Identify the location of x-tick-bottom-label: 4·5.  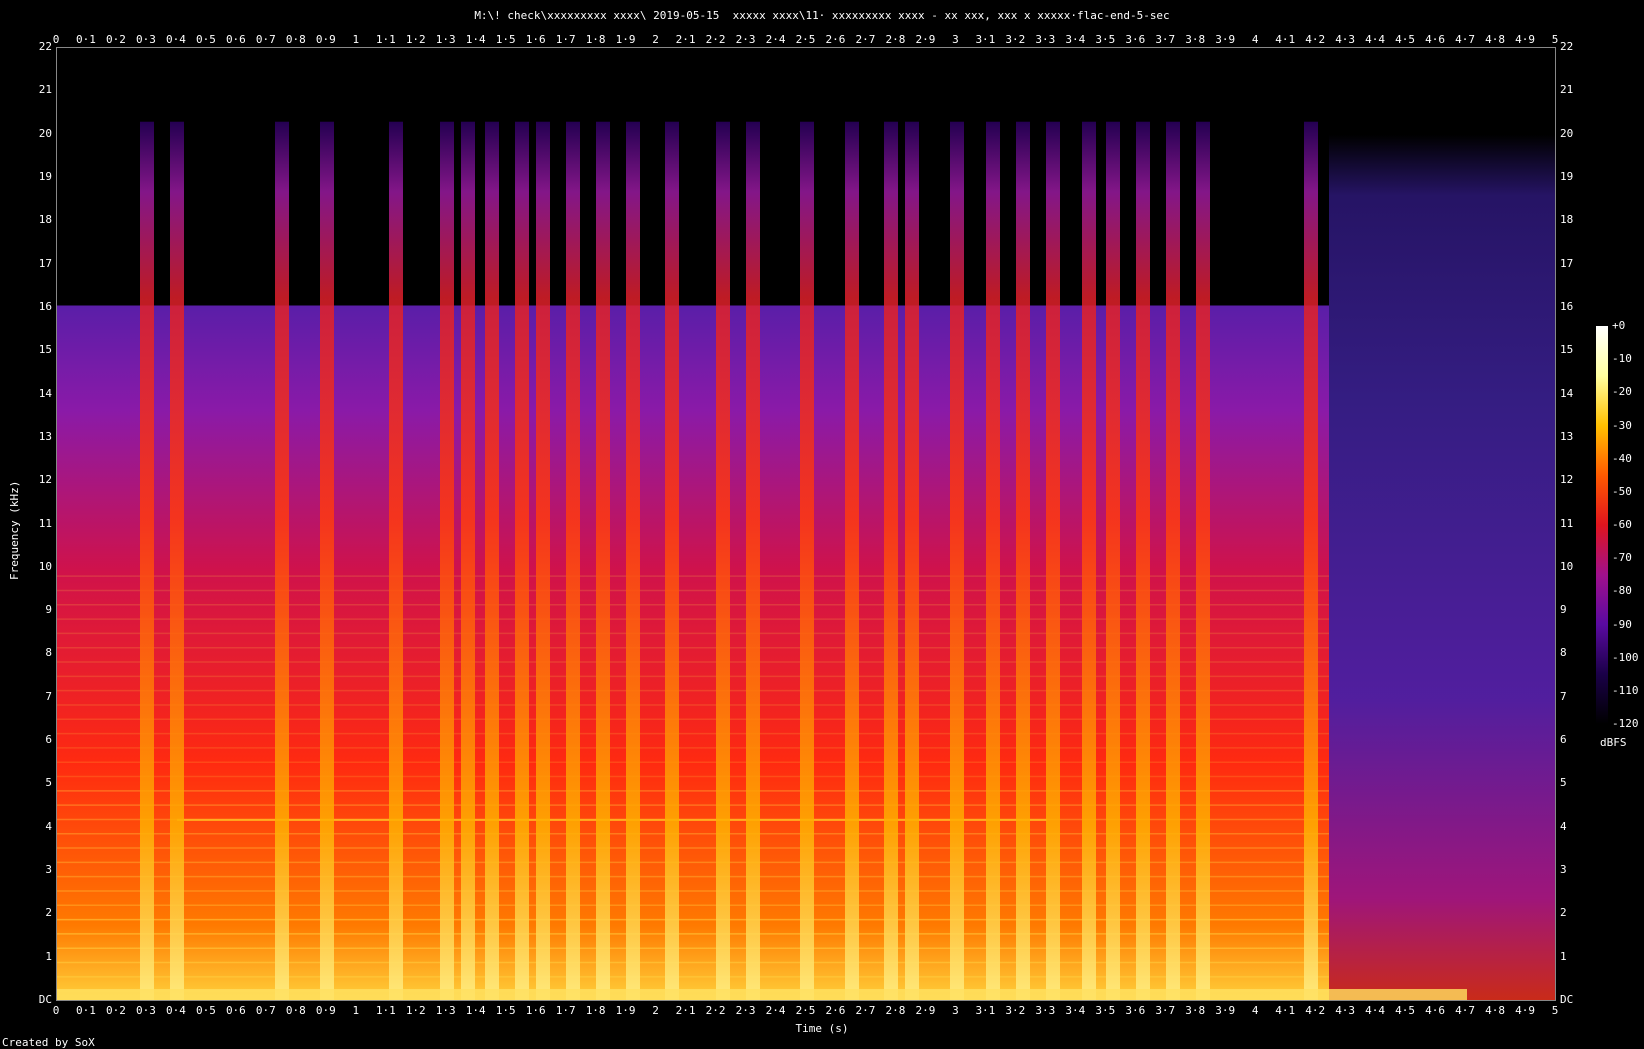
(1405, 1010).